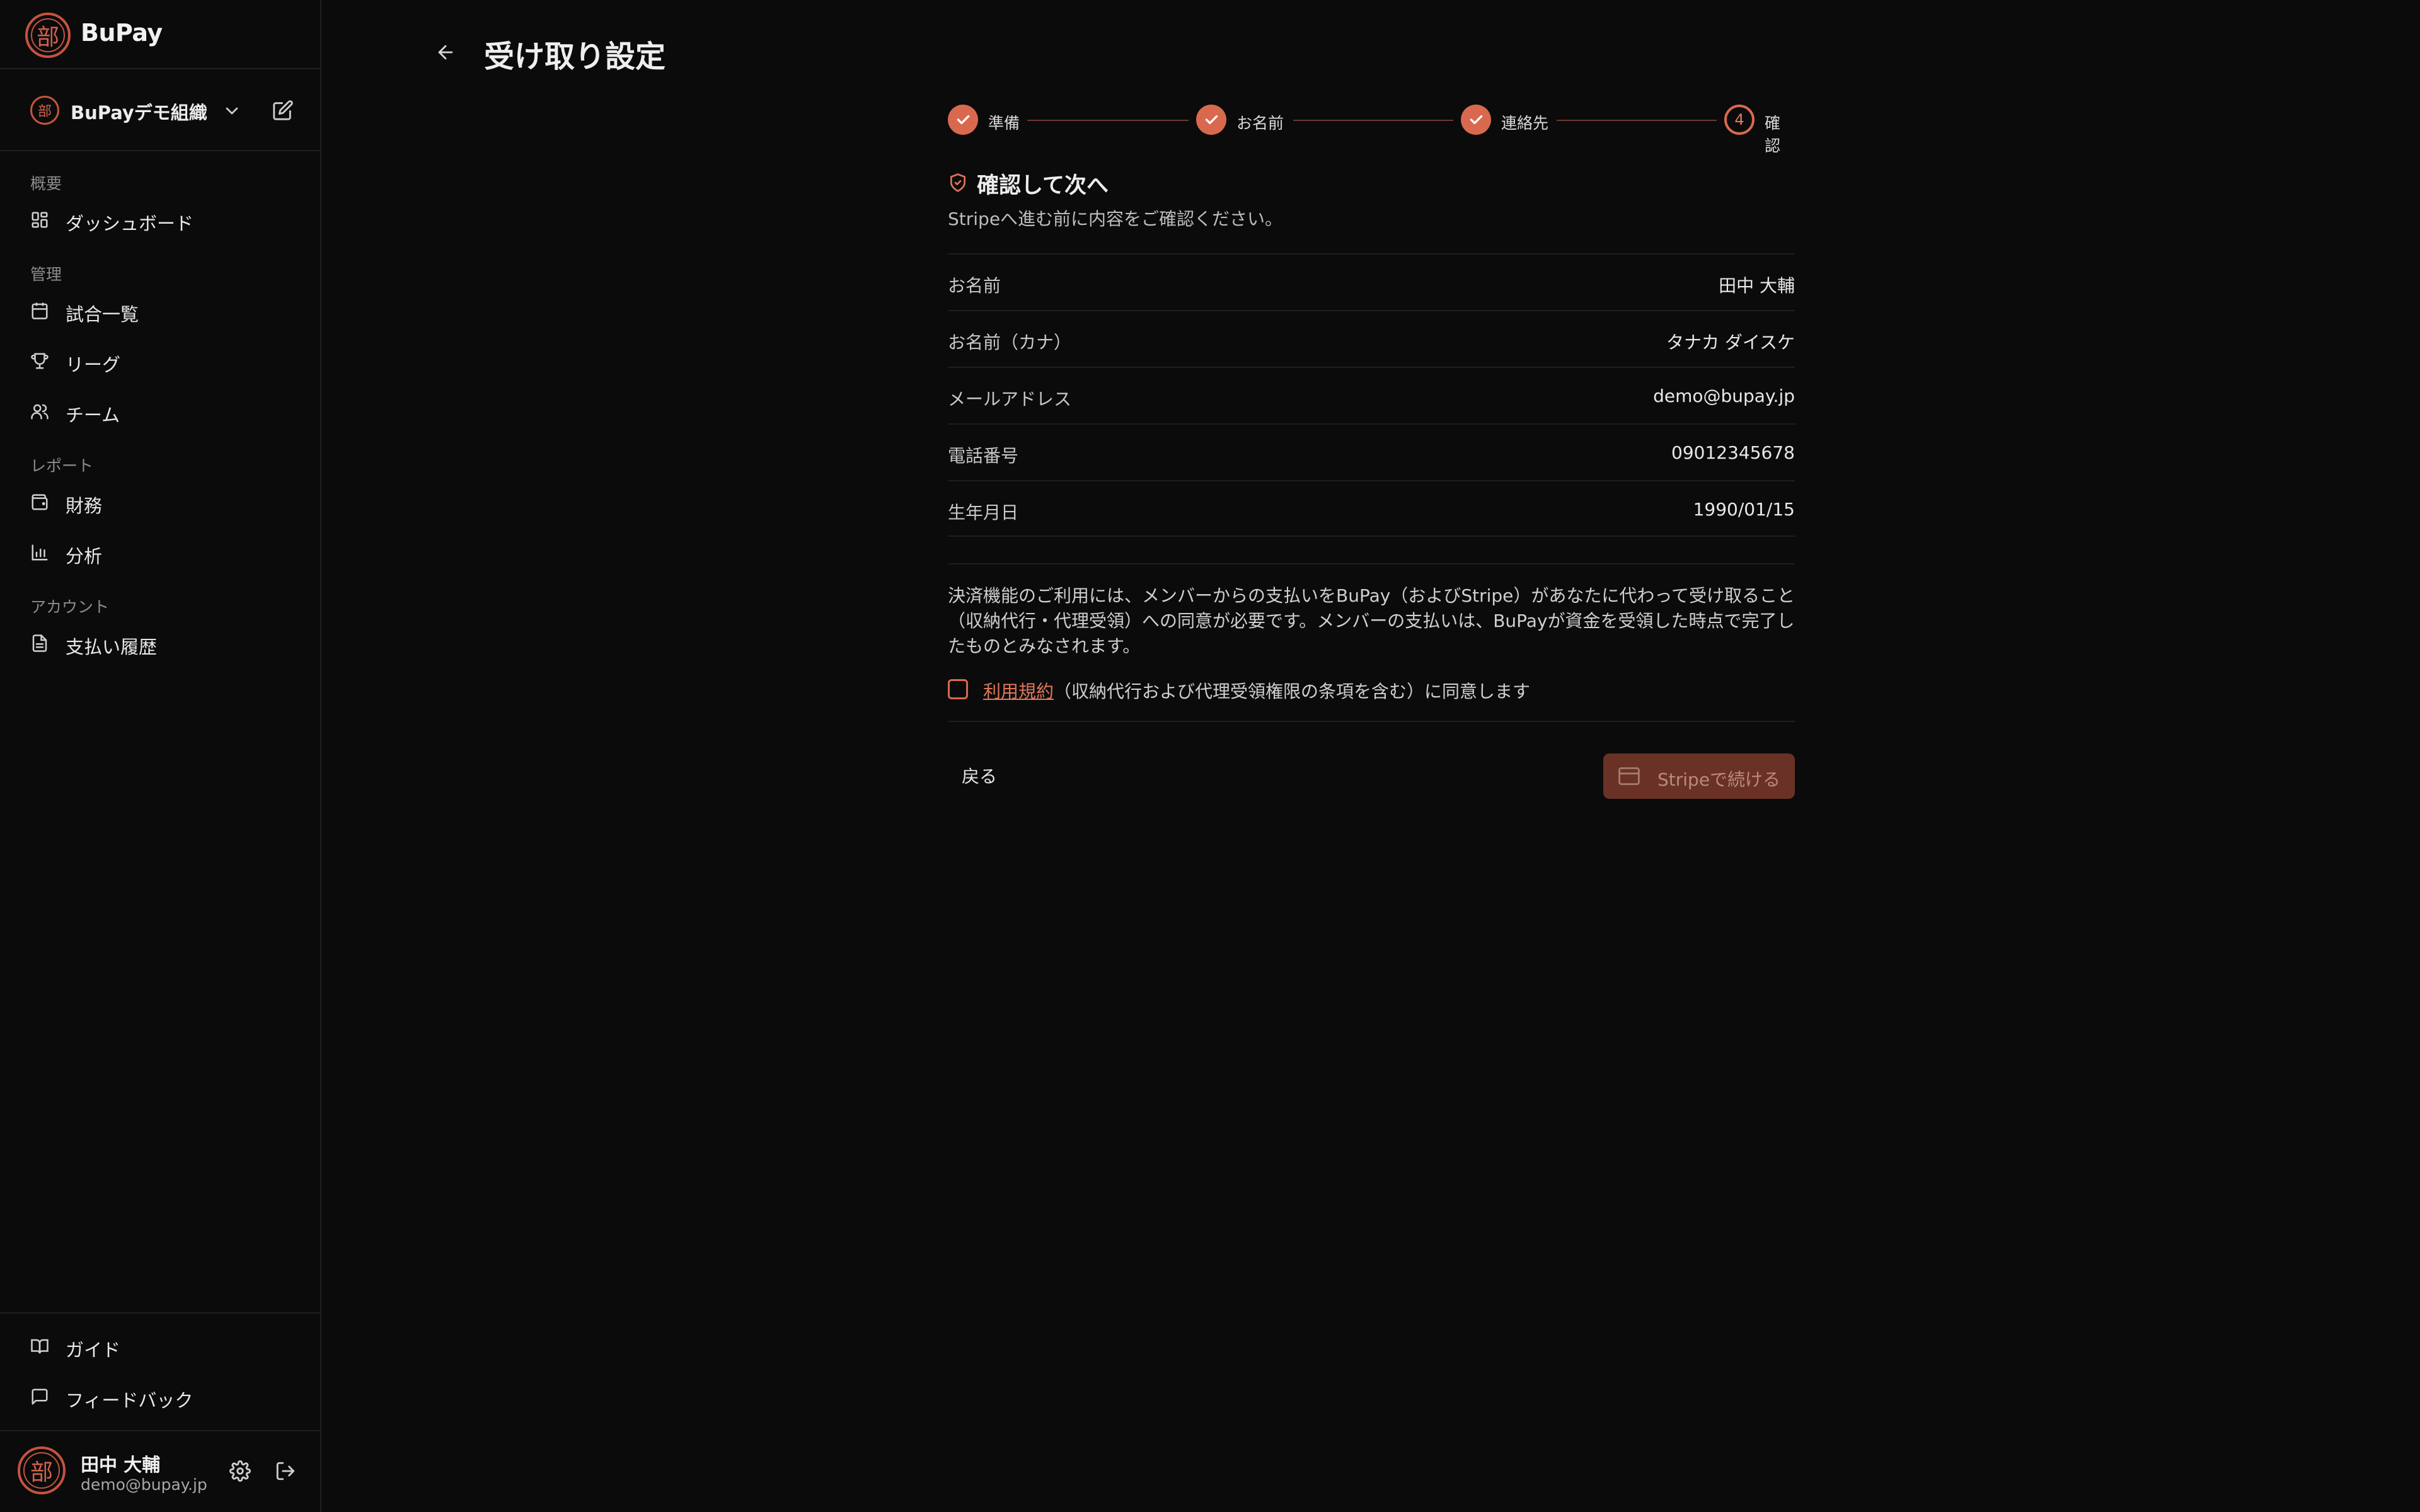 Image resolution: width=2420 pixels, height=1512 pixels. I want to click on table-row: お名前 田中 大輔, so click(1371, 281).